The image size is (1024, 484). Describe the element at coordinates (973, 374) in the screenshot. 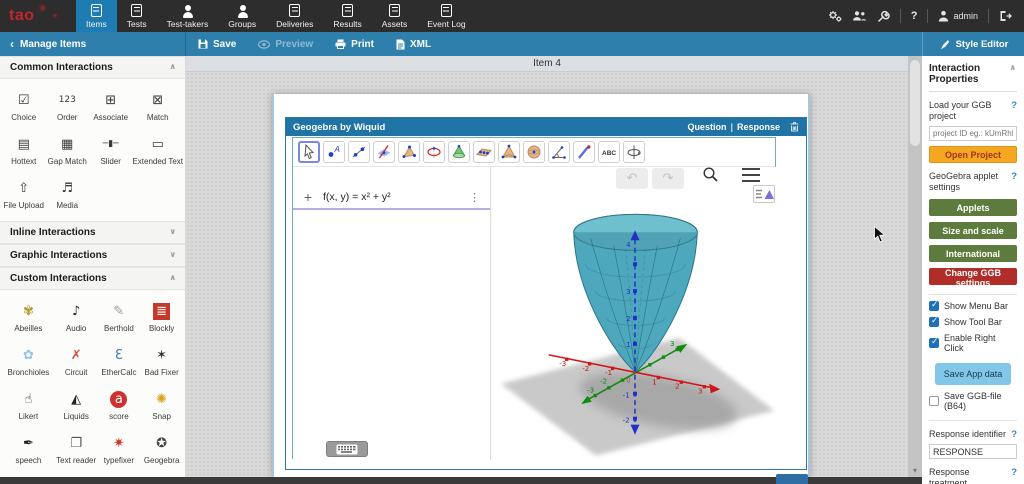

I see `save-app-data-button: Save App data` at that location.